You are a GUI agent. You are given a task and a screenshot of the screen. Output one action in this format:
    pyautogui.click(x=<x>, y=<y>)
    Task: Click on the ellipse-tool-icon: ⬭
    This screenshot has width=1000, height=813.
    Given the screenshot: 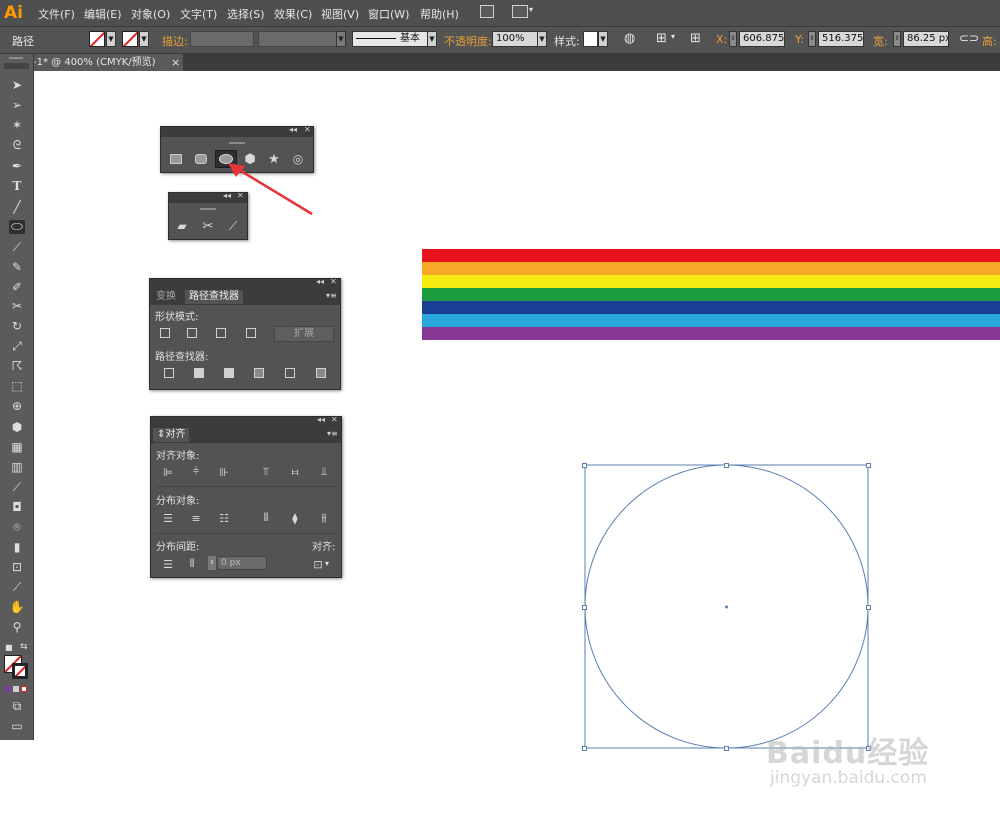 What is the action you would take?
    pyautogui.click(x=17, y=227)
    